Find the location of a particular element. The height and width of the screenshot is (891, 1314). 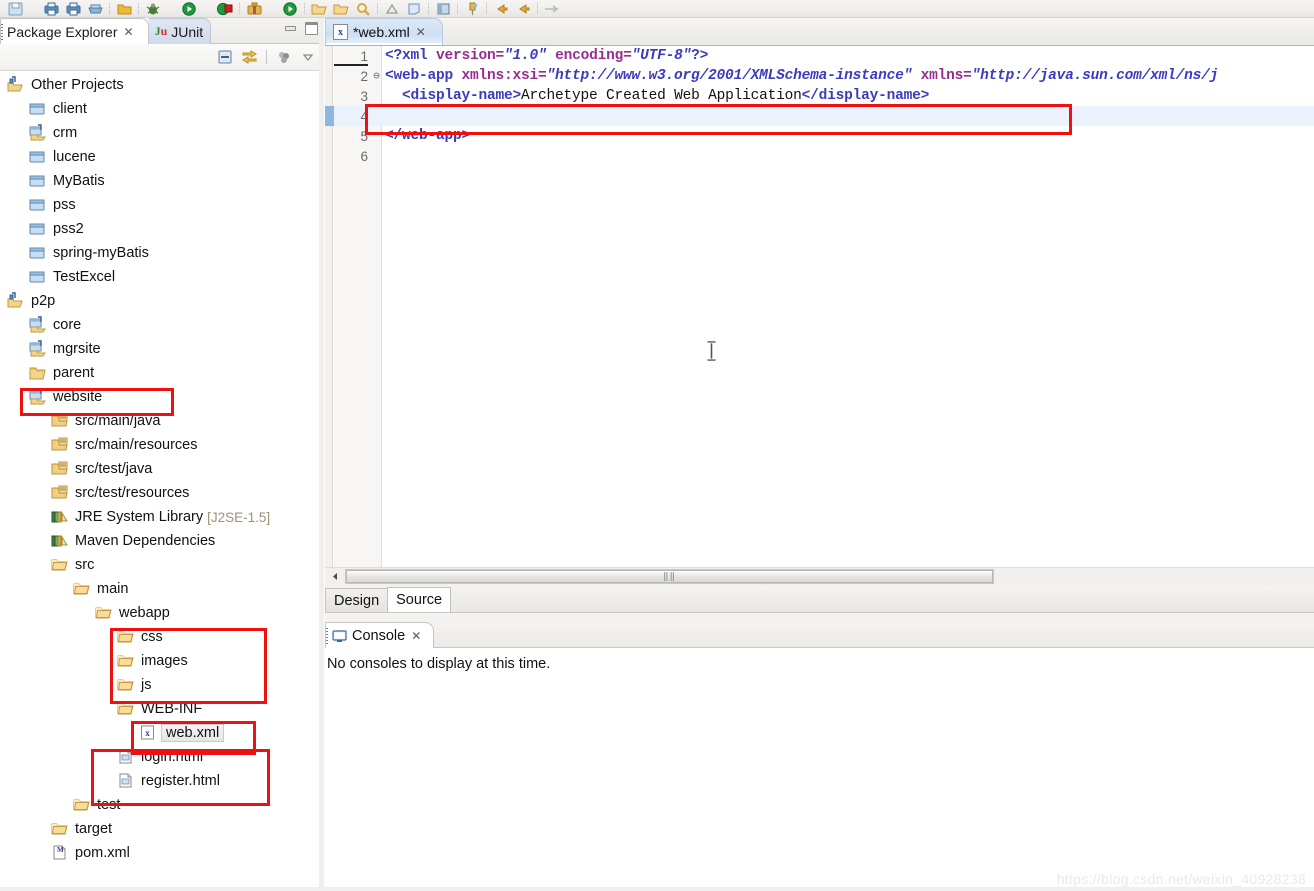

tab-design: Design is located at coordinates (357, 600).